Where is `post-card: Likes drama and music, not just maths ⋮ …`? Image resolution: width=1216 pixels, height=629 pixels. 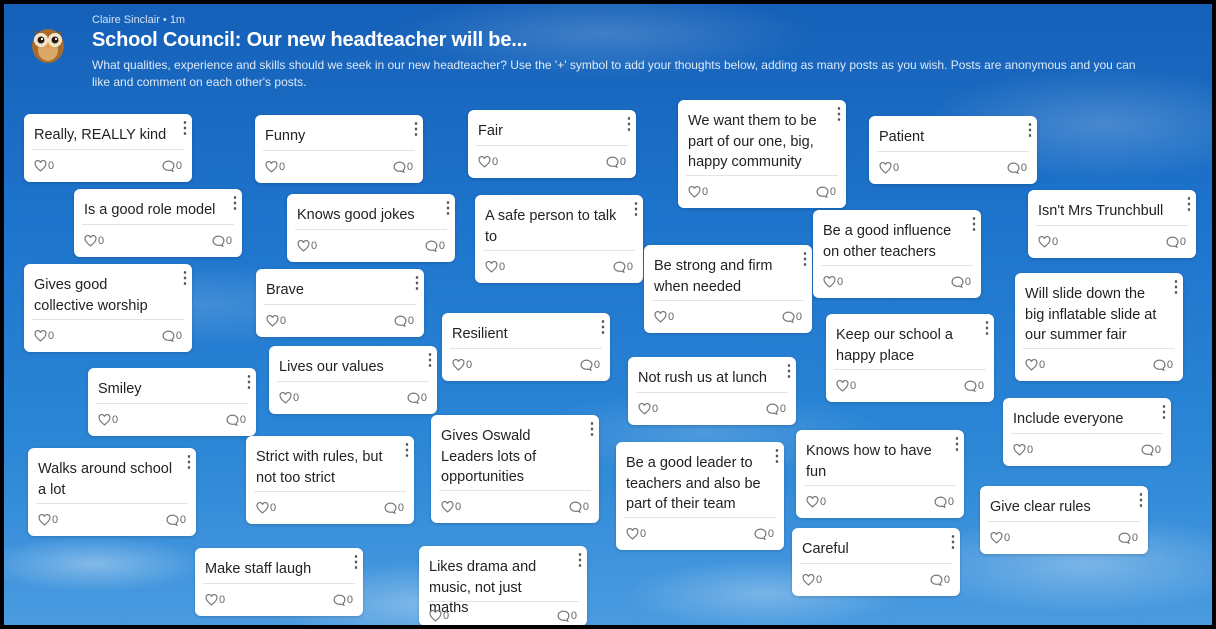
post-card: Likes drama and music, not just maths ⋮ … is located at coordinates (503, 585).